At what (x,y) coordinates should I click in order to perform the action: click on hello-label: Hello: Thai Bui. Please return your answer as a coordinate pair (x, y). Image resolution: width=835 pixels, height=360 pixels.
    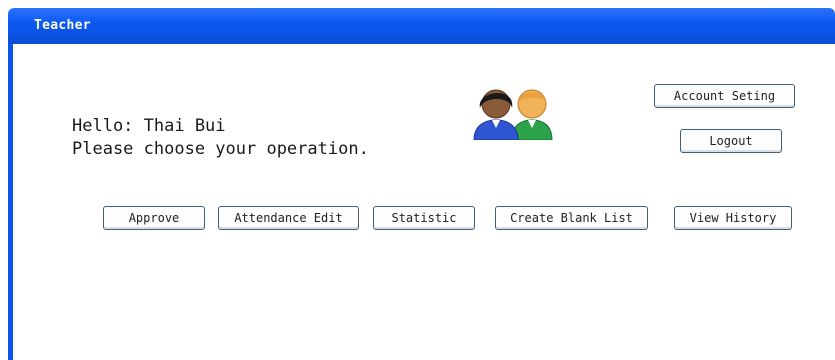
    Looking at the image, I should click on (149, 126).